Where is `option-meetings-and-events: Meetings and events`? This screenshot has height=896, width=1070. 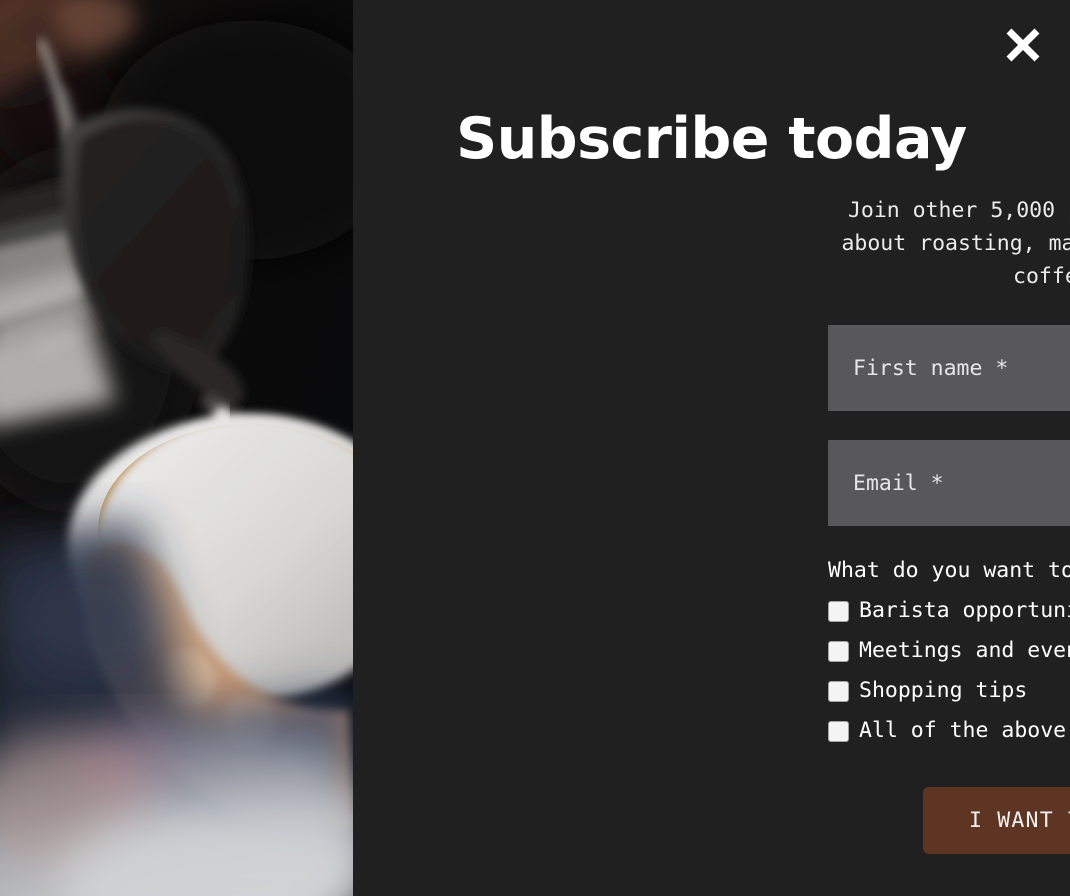 option-meetings-and-events: Meetings and events is located at coordinates (949, 651).